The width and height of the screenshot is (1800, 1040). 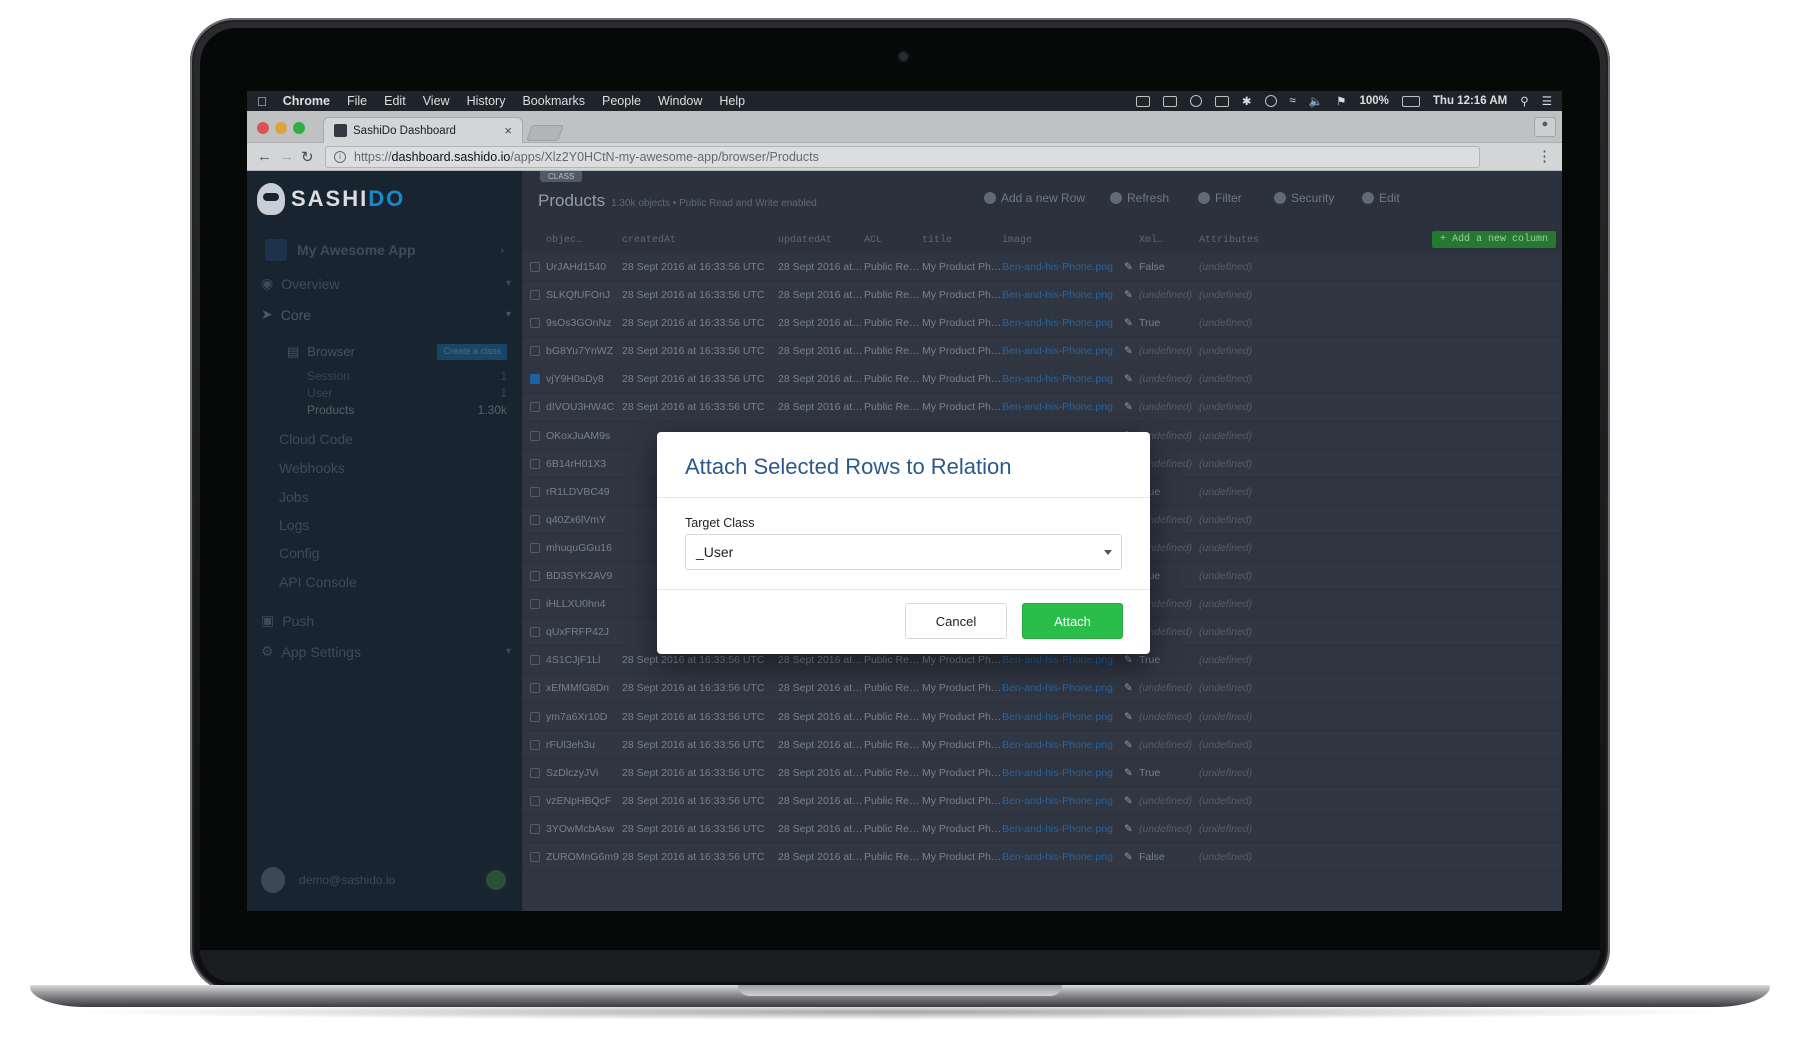 What do you see at coordinates (1072, 621) in the screenshot?
I see `attach-button: Attach` at bounding box center [1072, 621].